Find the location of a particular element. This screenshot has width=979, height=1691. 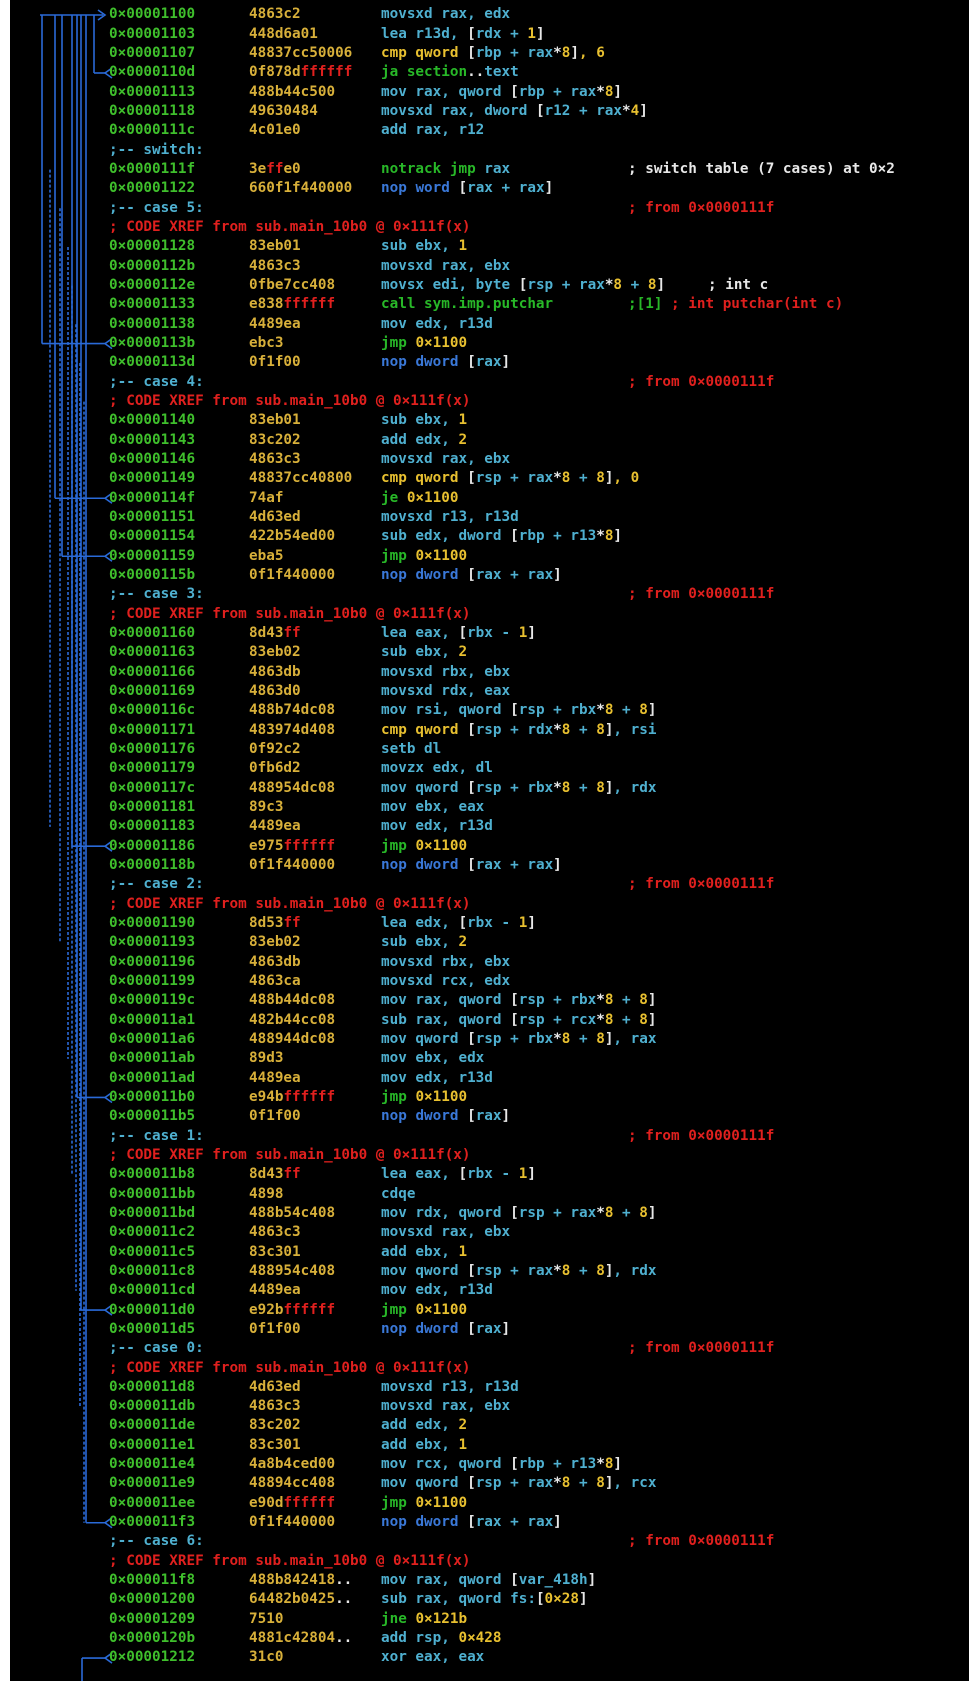

instruction-row: 0×00001209 7510 jne 0×121b is located at coordinates (489, 1619).